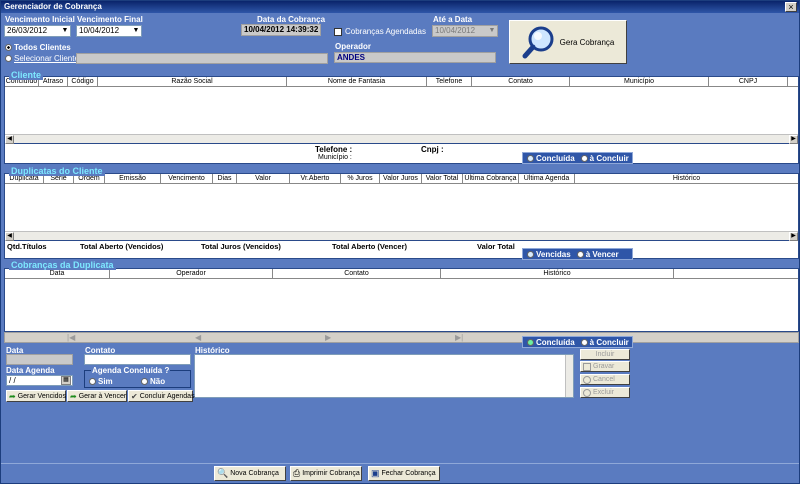 The height and width of the screenshot is (484, 800). What do you see at coordinates (326, 473) in the screenshot?
I see `imprimir-cobranca-button: ⎙ Imprimir Cobrança` at bounding box center [326, 473].